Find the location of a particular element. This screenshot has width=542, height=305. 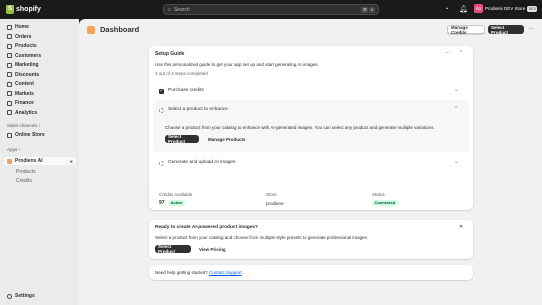

sidebar-item-label: Analytics is located at coordinates (26, 112).